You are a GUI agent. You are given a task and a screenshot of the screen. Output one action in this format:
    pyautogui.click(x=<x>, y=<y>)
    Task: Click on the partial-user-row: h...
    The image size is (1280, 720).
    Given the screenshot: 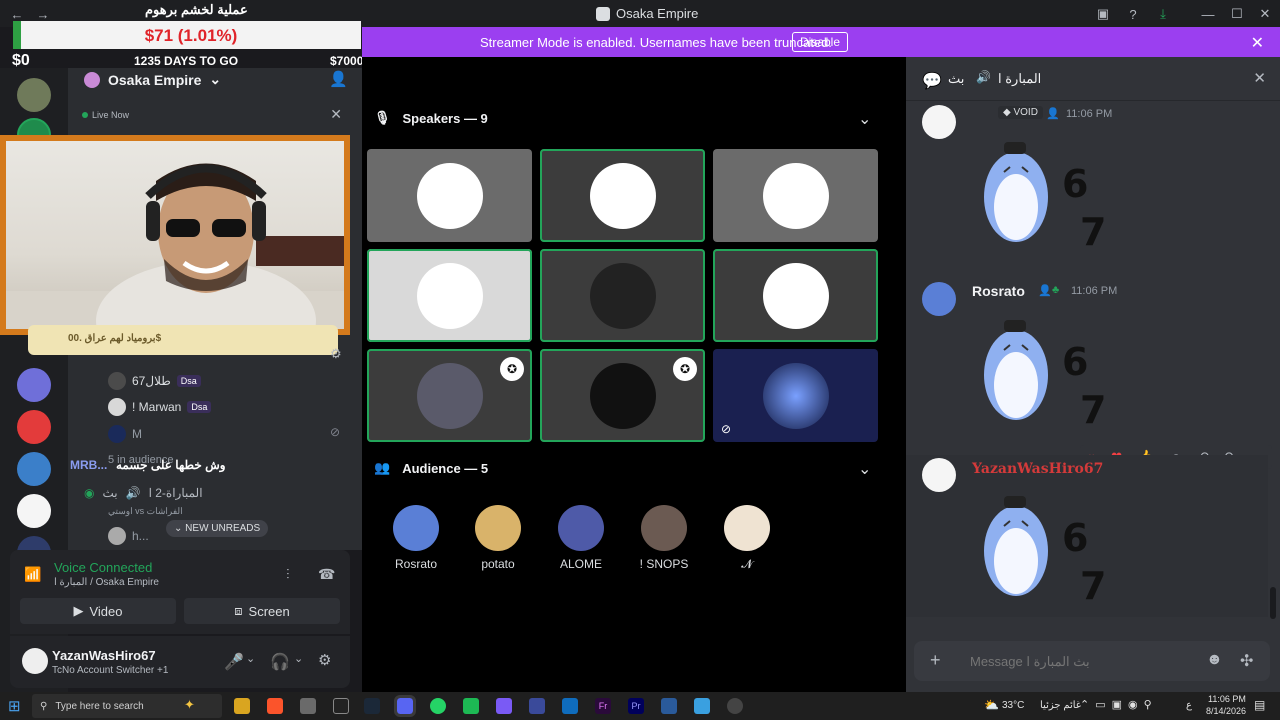 What is the action you would take?
    pyautogui.click(x=128, y=536)
    